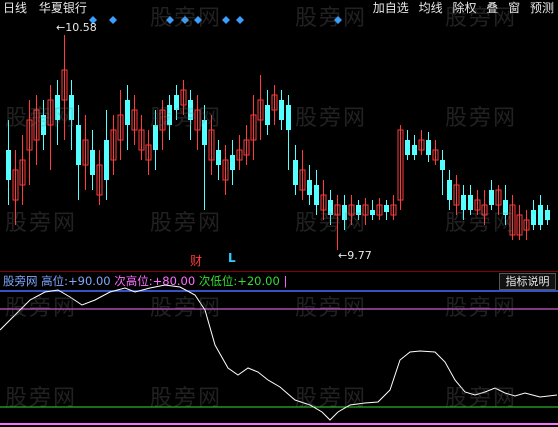 This screenshot has height=427, width=558. Describe the element at coordinates (258, 281) in the screenshot. I see `legend-second-low-value: +20.00` at that location.